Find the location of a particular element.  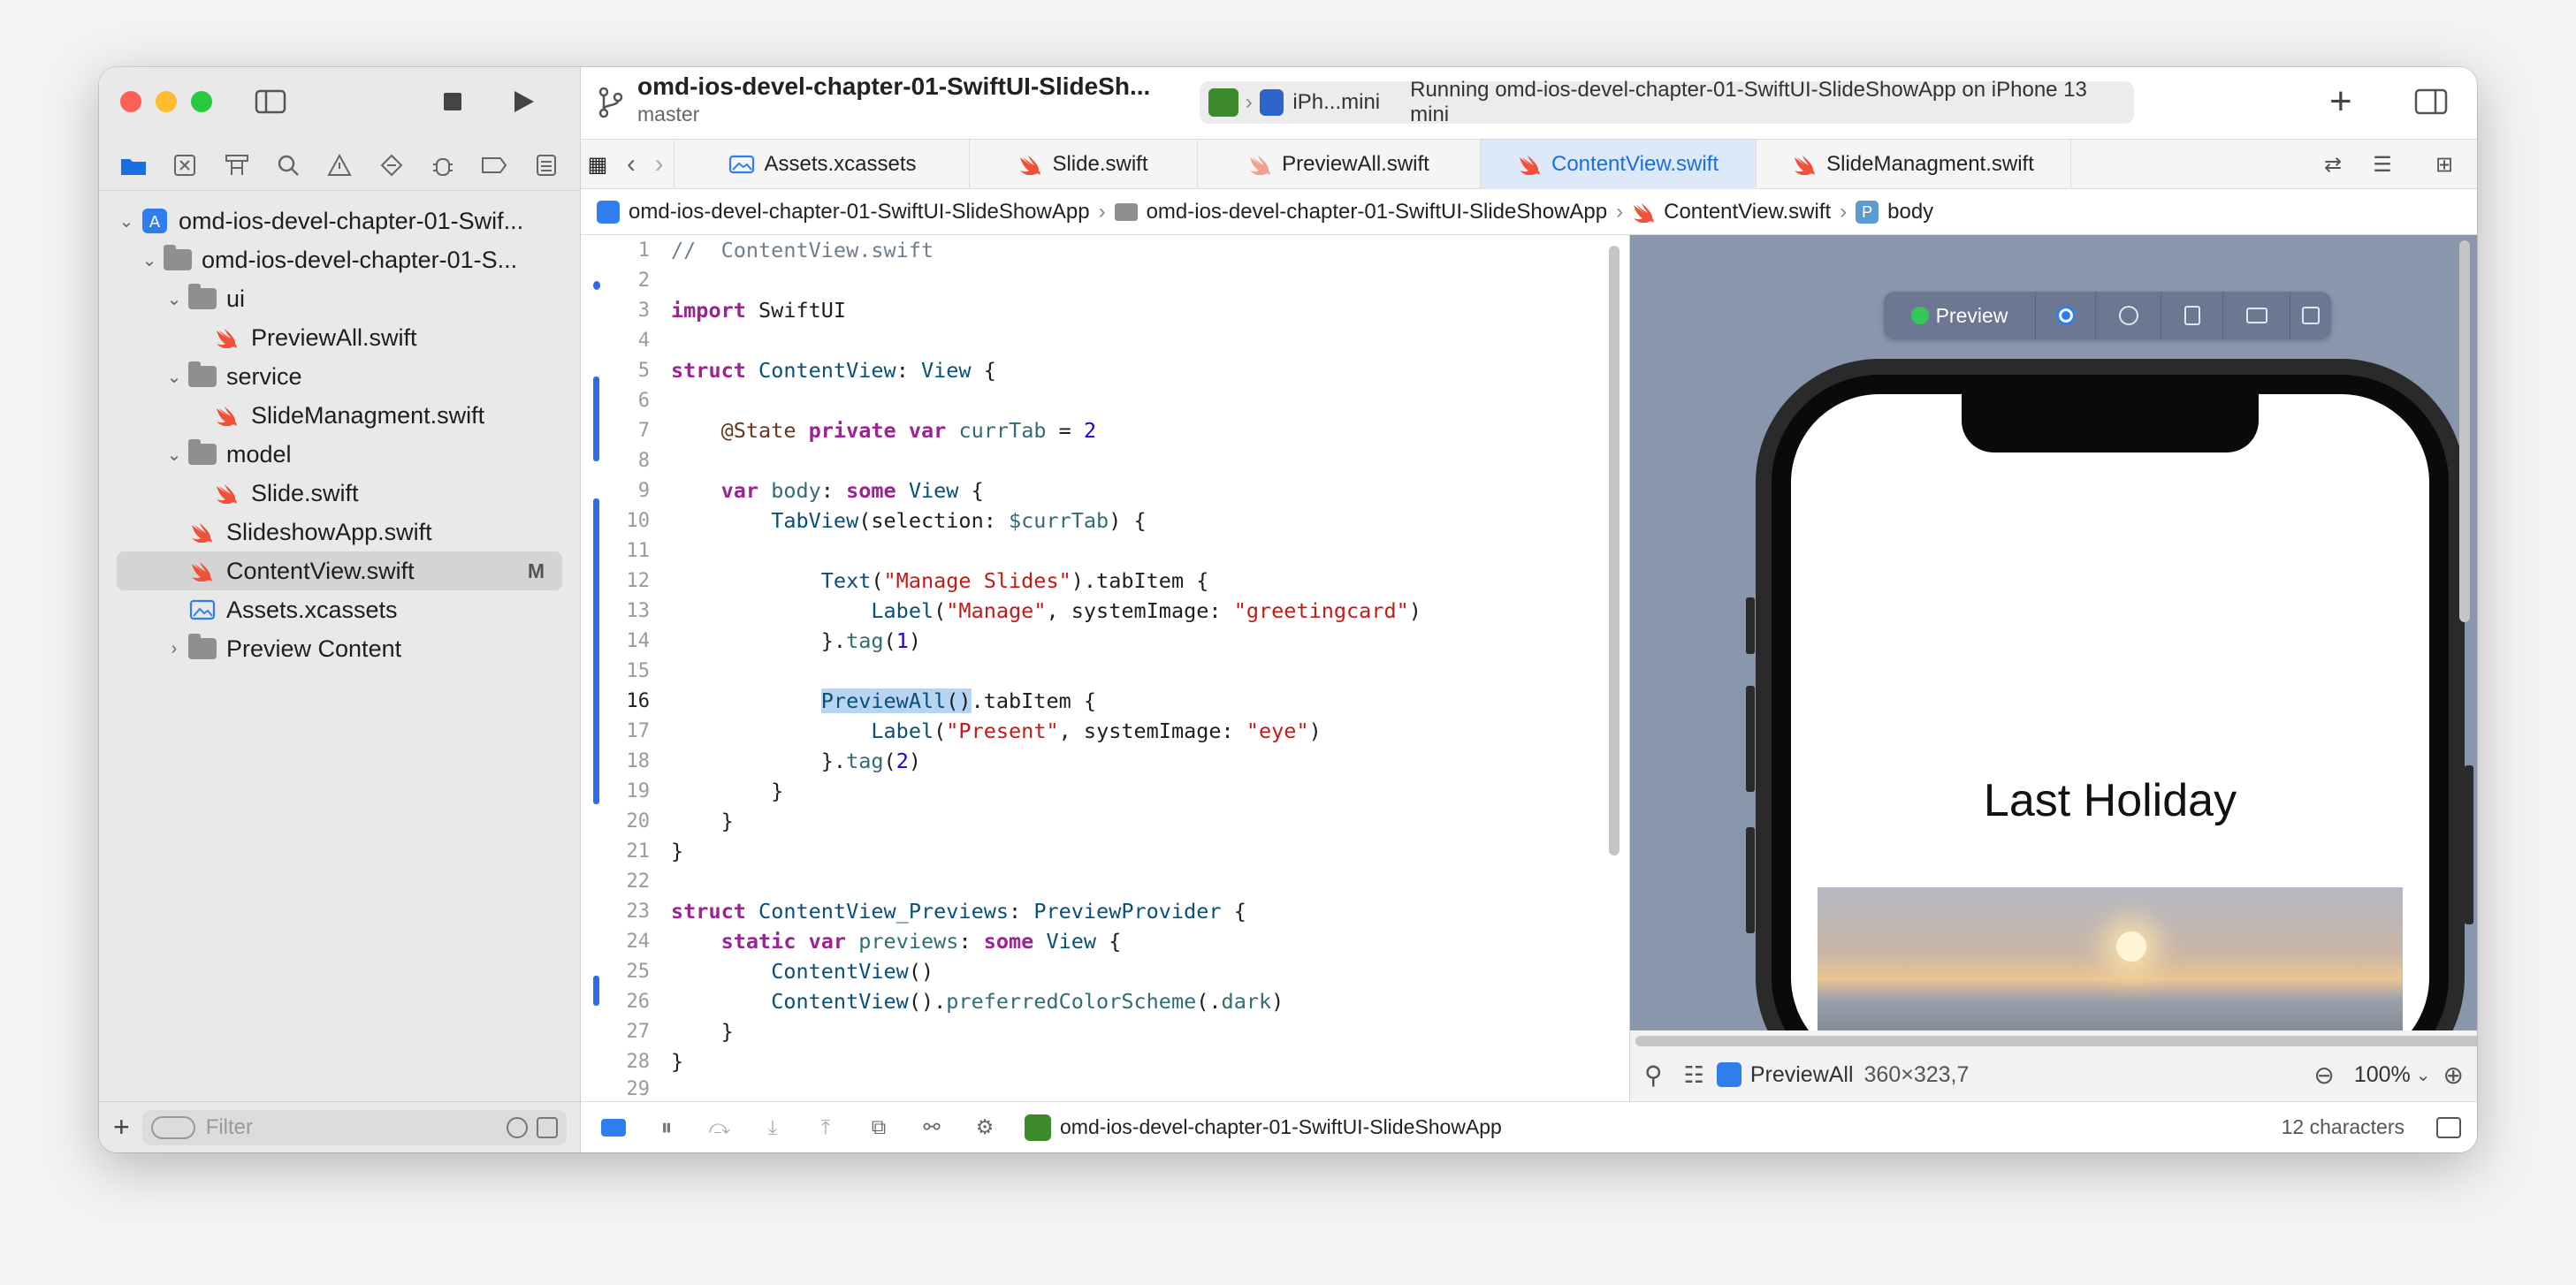

warning-icon is located at coordinates (340, 164).